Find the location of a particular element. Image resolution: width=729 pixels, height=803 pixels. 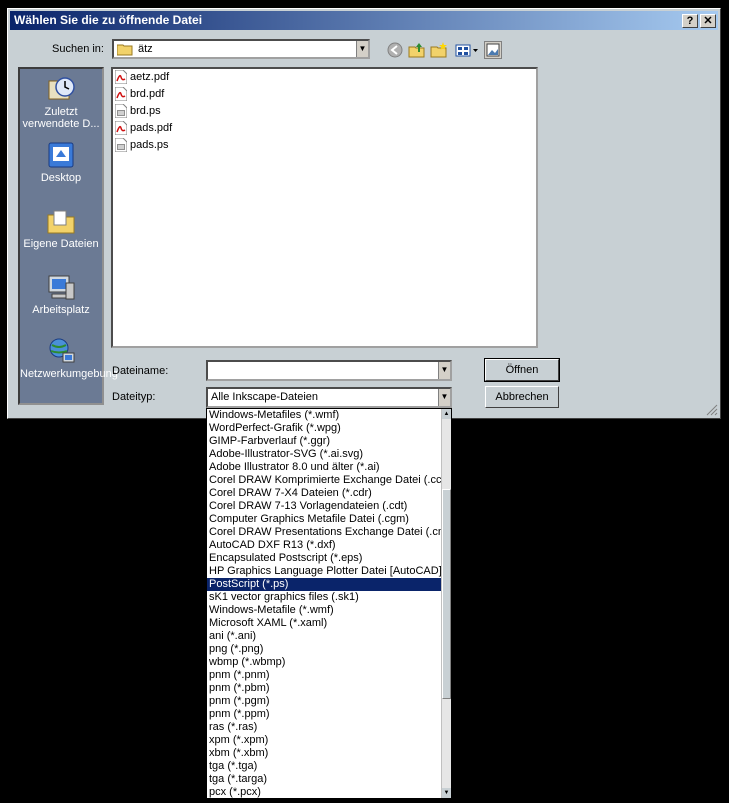

open-button: Öffnen is located at coordinates (522, 370).